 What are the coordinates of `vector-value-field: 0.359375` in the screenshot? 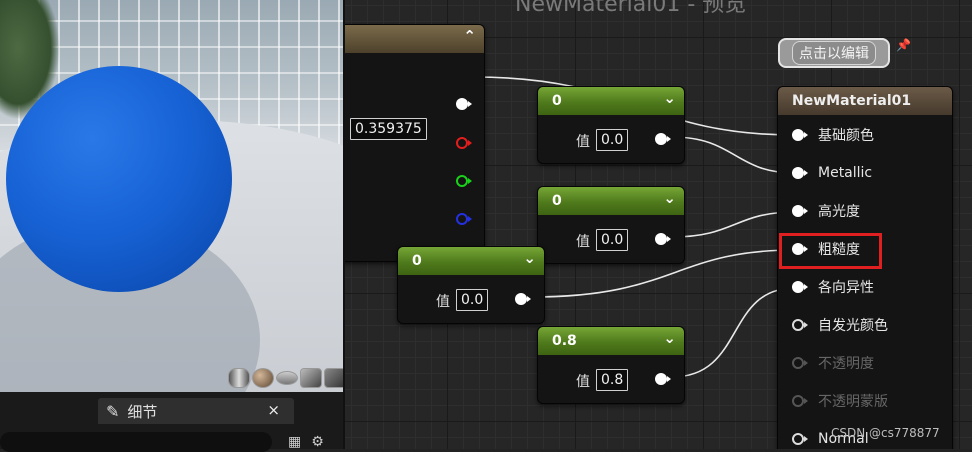 It's located at (388, 129).